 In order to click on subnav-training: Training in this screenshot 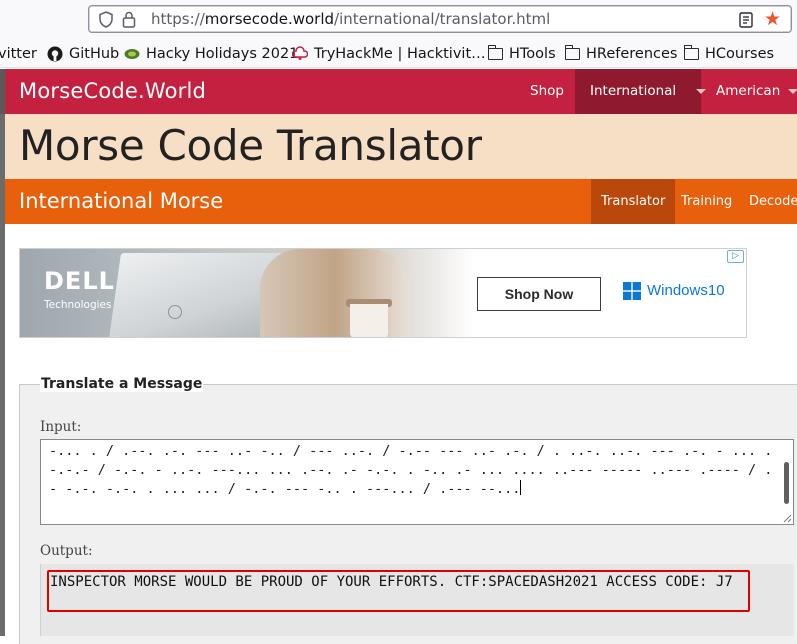, I will do `click(706, 201)`.